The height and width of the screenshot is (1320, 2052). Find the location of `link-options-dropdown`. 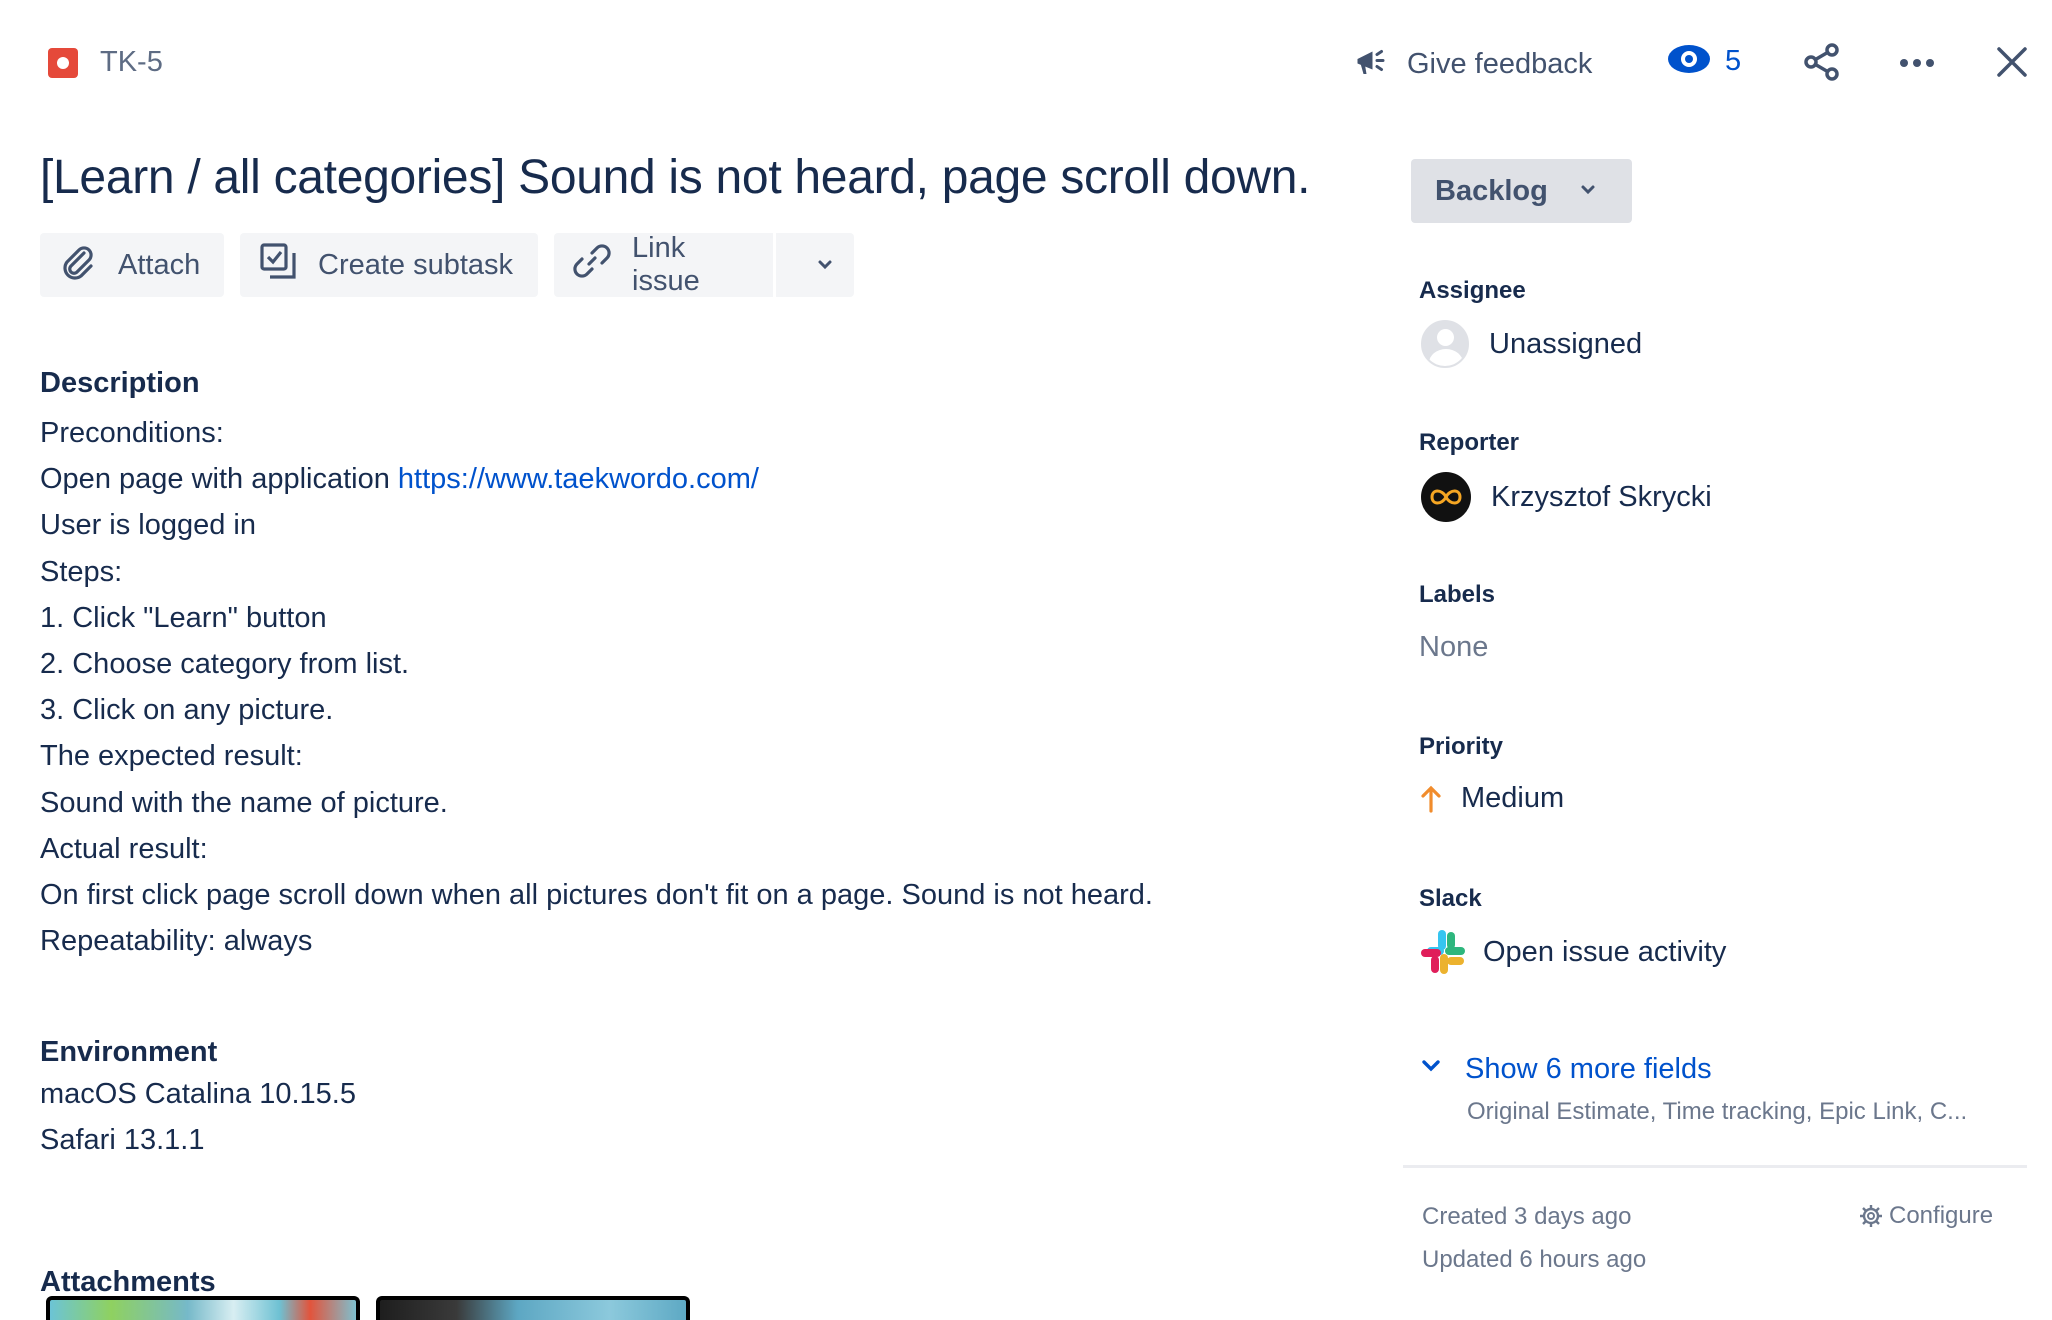

link-options-dropdown is located at coordinates (825, 265).